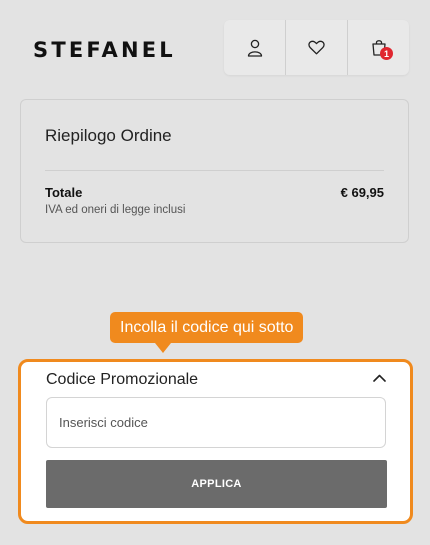  I want to click on apply-button: APPLICA, so click(216, 484).